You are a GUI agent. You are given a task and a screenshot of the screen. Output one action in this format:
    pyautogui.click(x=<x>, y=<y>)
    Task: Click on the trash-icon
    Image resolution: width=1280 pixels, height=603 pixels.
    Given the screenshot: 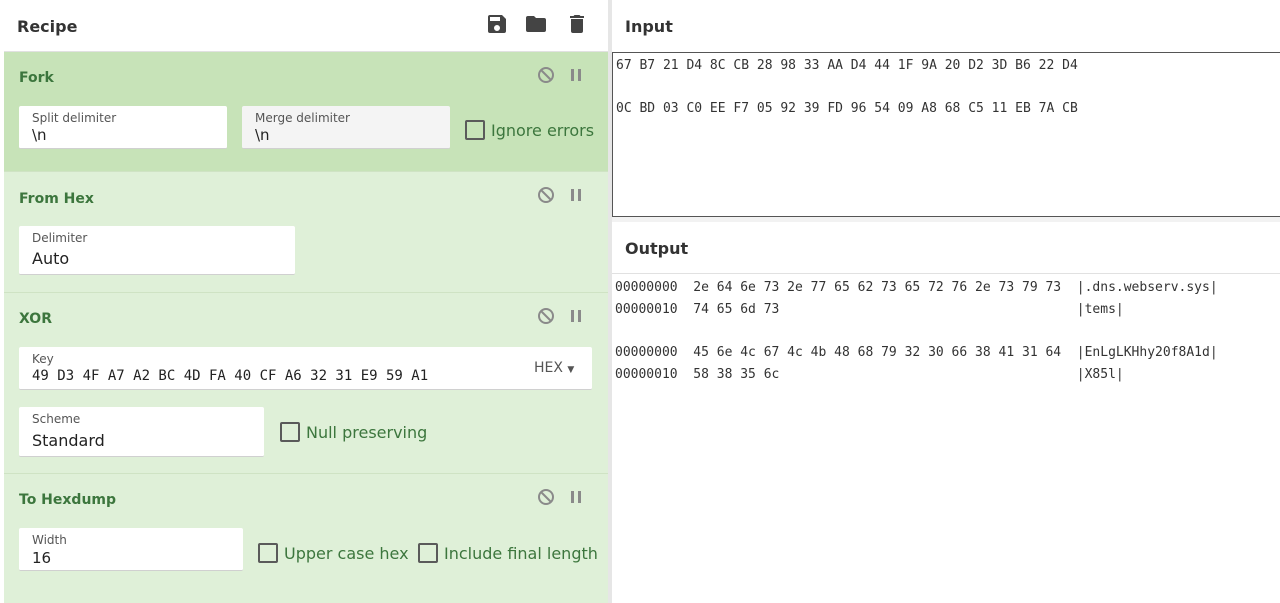 What is the action you would take?
    pyautogui.click(x=578, y=25)
    